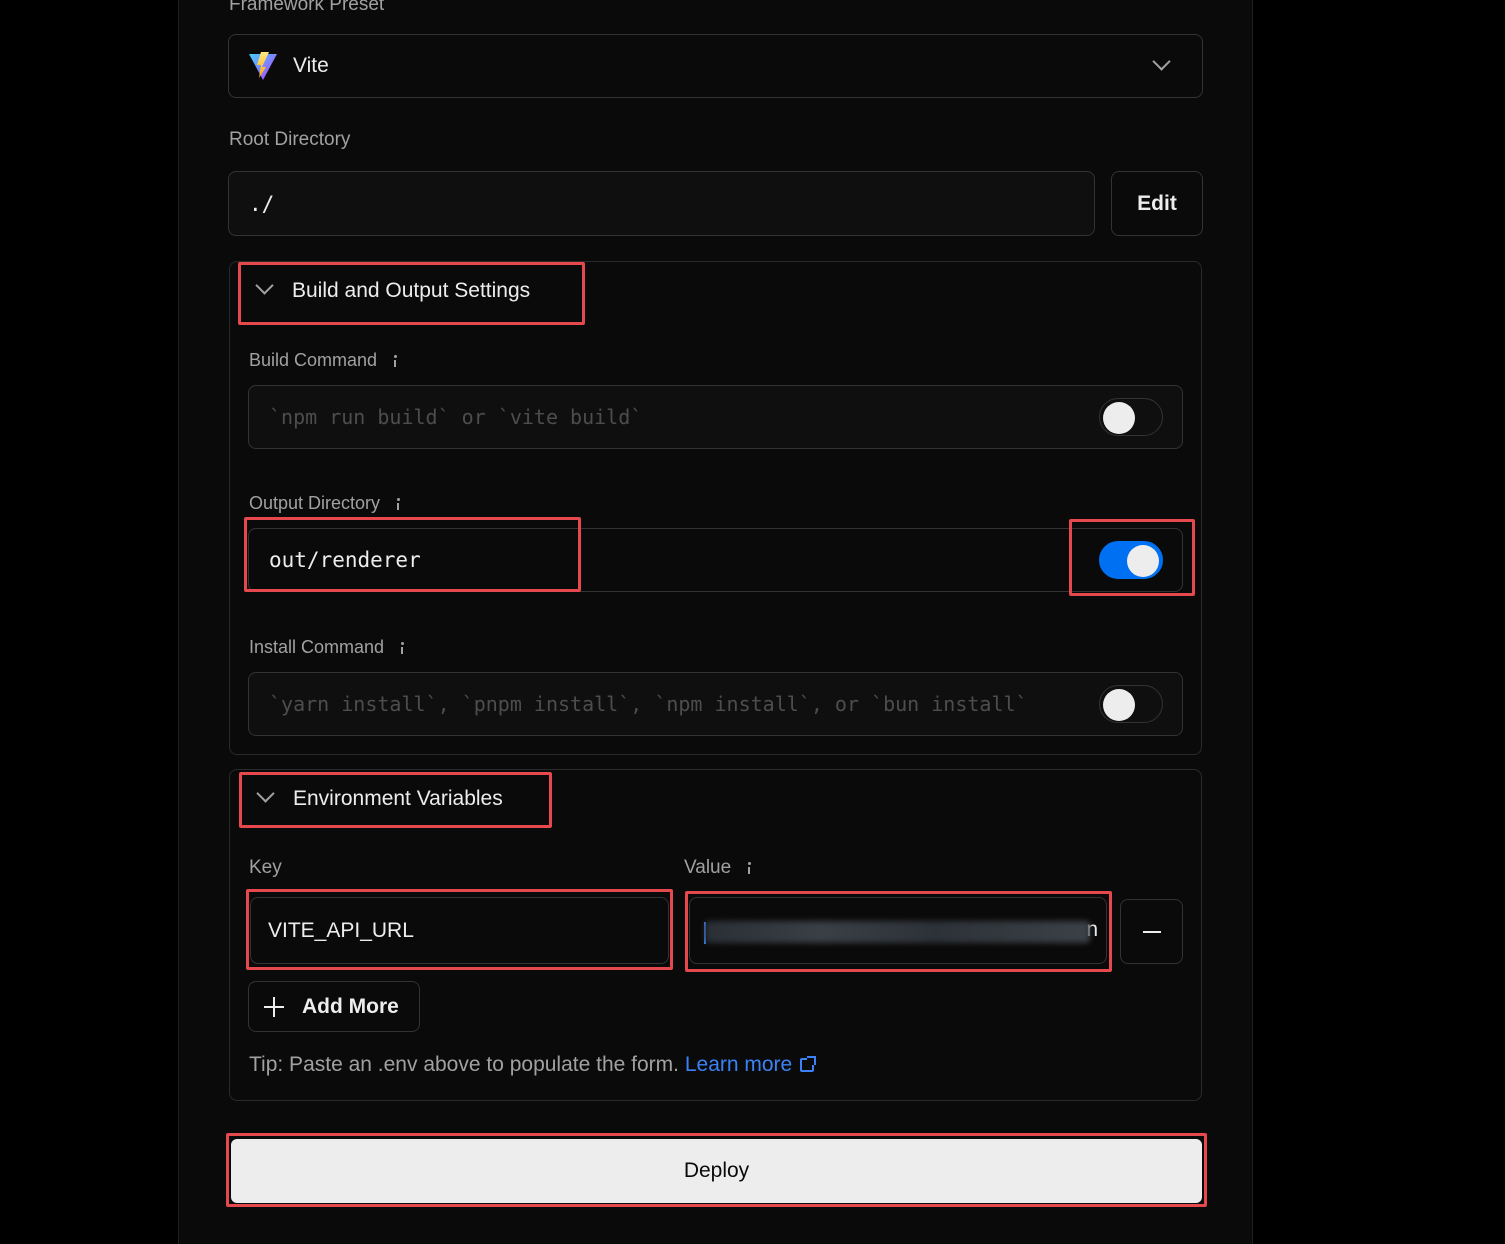  What do you see at coordinates (311, 65) in the screenshot?
I see `framework-preset-value: Vite` at bounding box center [311, 65].